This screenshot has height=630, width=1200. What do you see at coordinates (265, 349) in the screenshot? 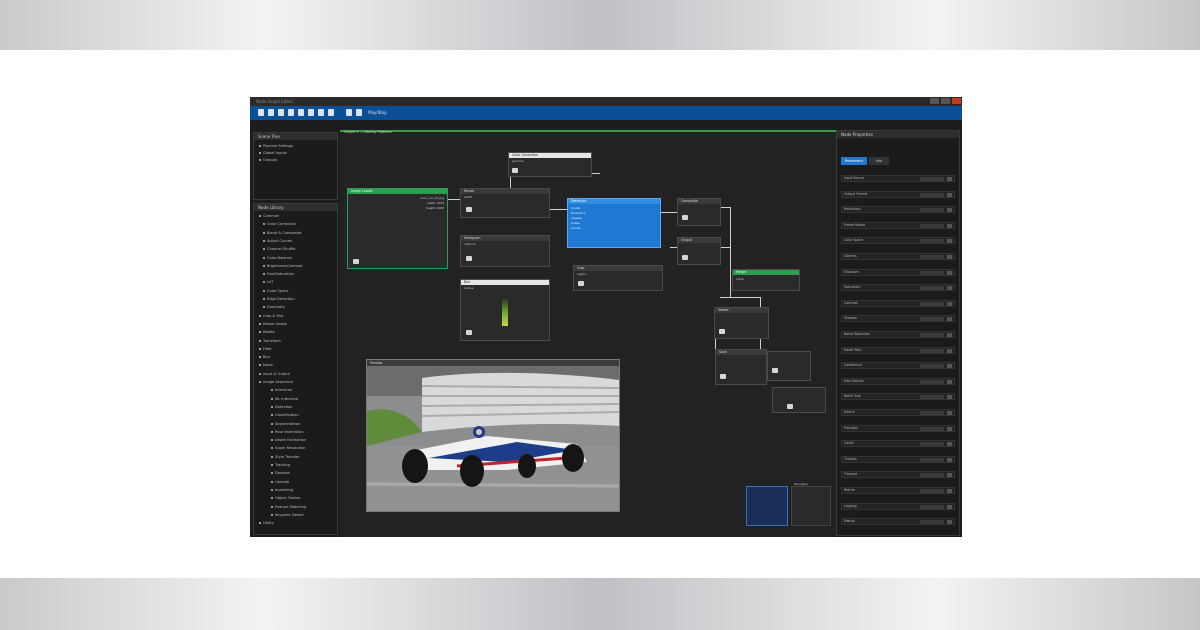
I see `library-item: Filter` at bounding box center [265, 349].